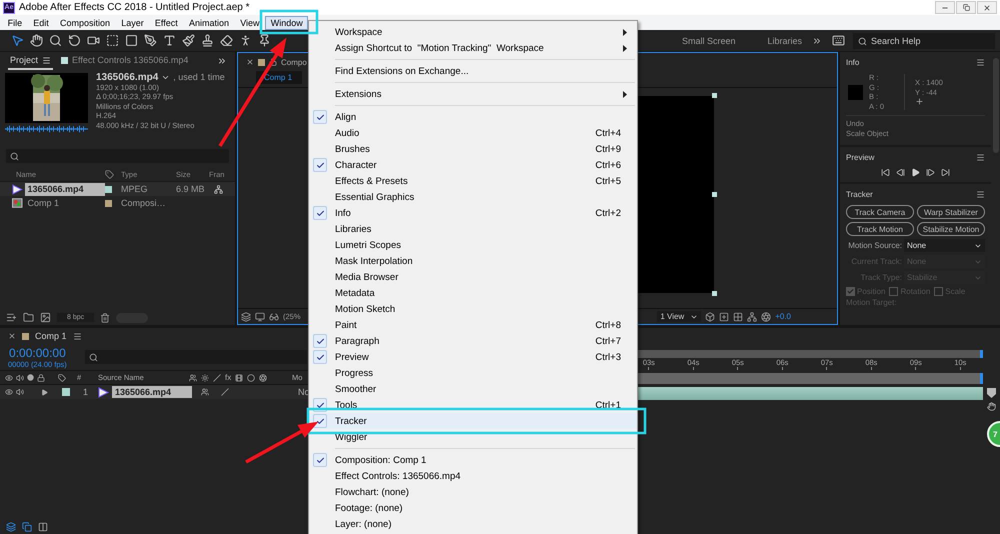 The width and height of the screenshot is (1000, 534). What do you see at coordinates (473, 117) in the screenshot?
I see `menu-item: Align` at bounding box center [473, 117].